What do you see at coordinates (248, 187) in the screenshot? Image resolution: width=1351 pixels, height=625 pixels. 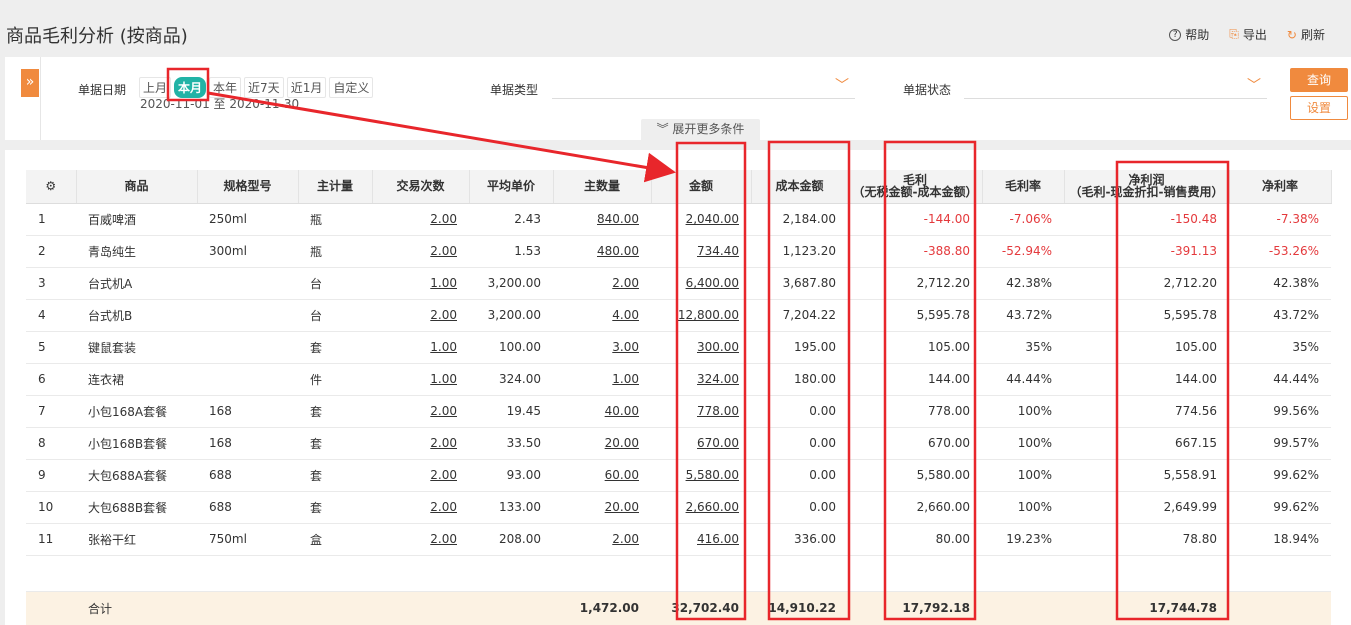 I see `col-spec: 规格型号` at bounding box center [248, 187].